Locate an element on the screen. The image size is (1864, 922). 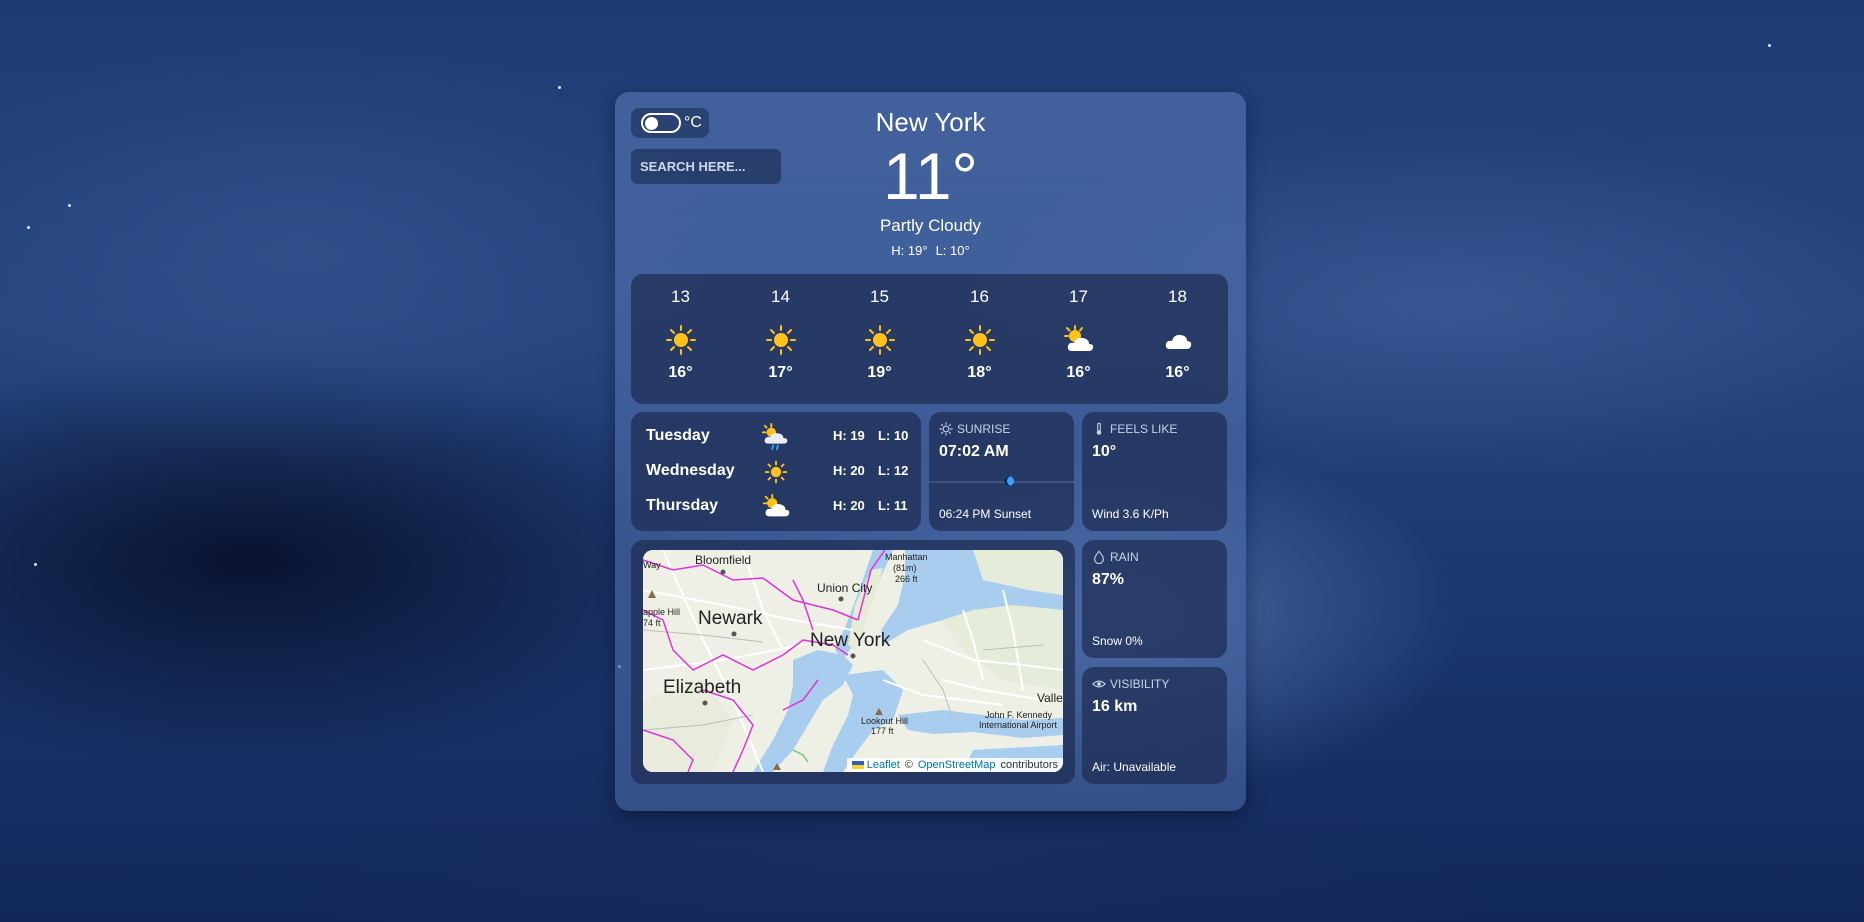
leaflet-link-text: Leaflet is located at coordinates (883, 765).